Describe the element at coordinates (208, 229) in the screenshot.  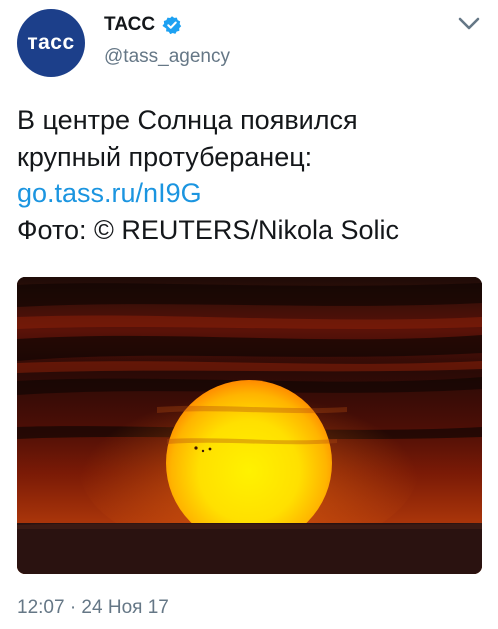
I see `photo-credit: Фото: © REUTERS/Nikola Solic` at that location.